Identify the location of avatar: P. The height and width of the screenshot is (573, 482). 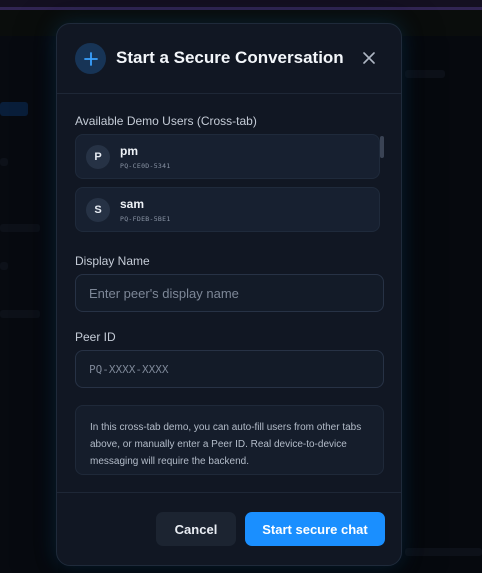
(98, 157).